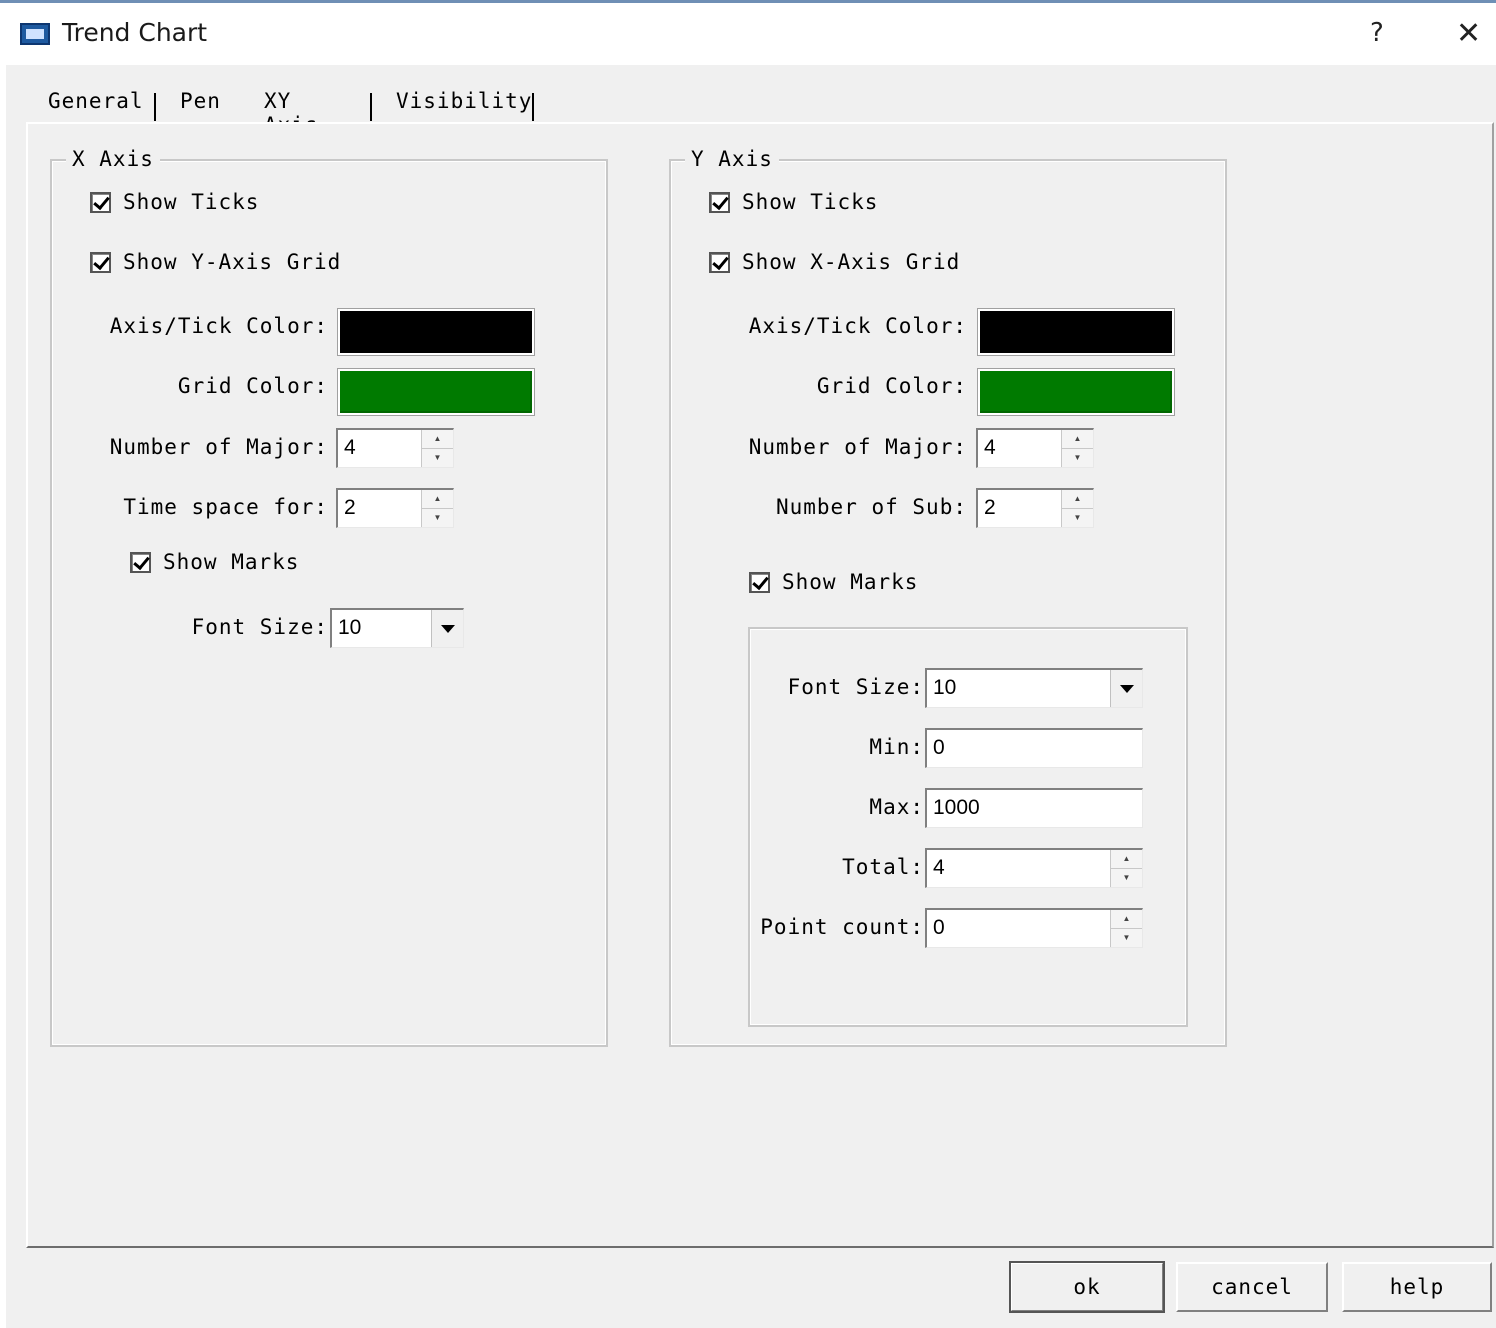  What do you see at coordinates (200, 101) in the screenshot?
I see `tab-pen: Pen` at bounding box center [200, 101].